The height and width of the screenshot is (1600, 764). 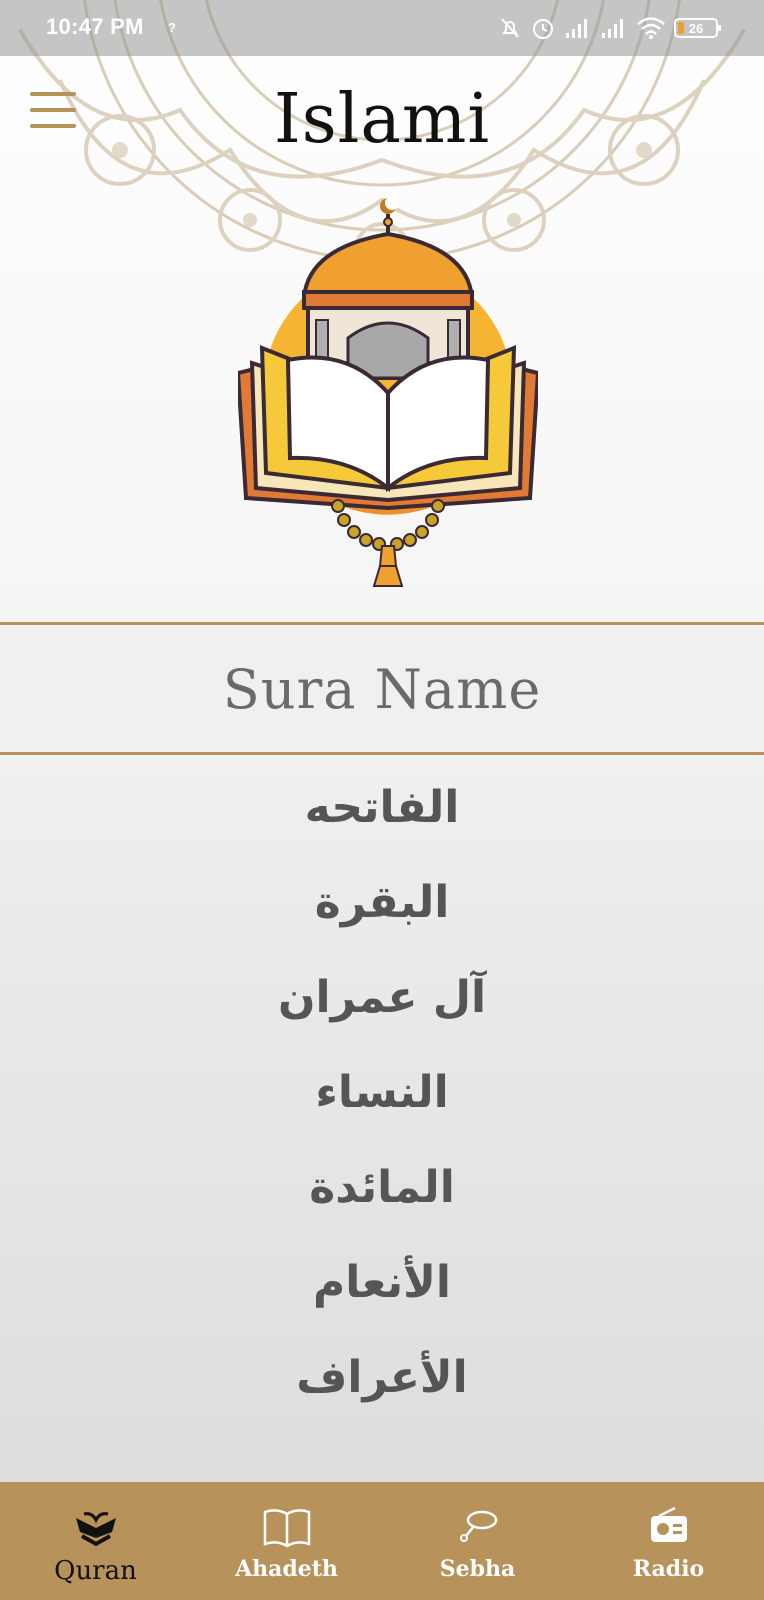 I want to click on battery-icon: 26, so click(x=697, y=28).